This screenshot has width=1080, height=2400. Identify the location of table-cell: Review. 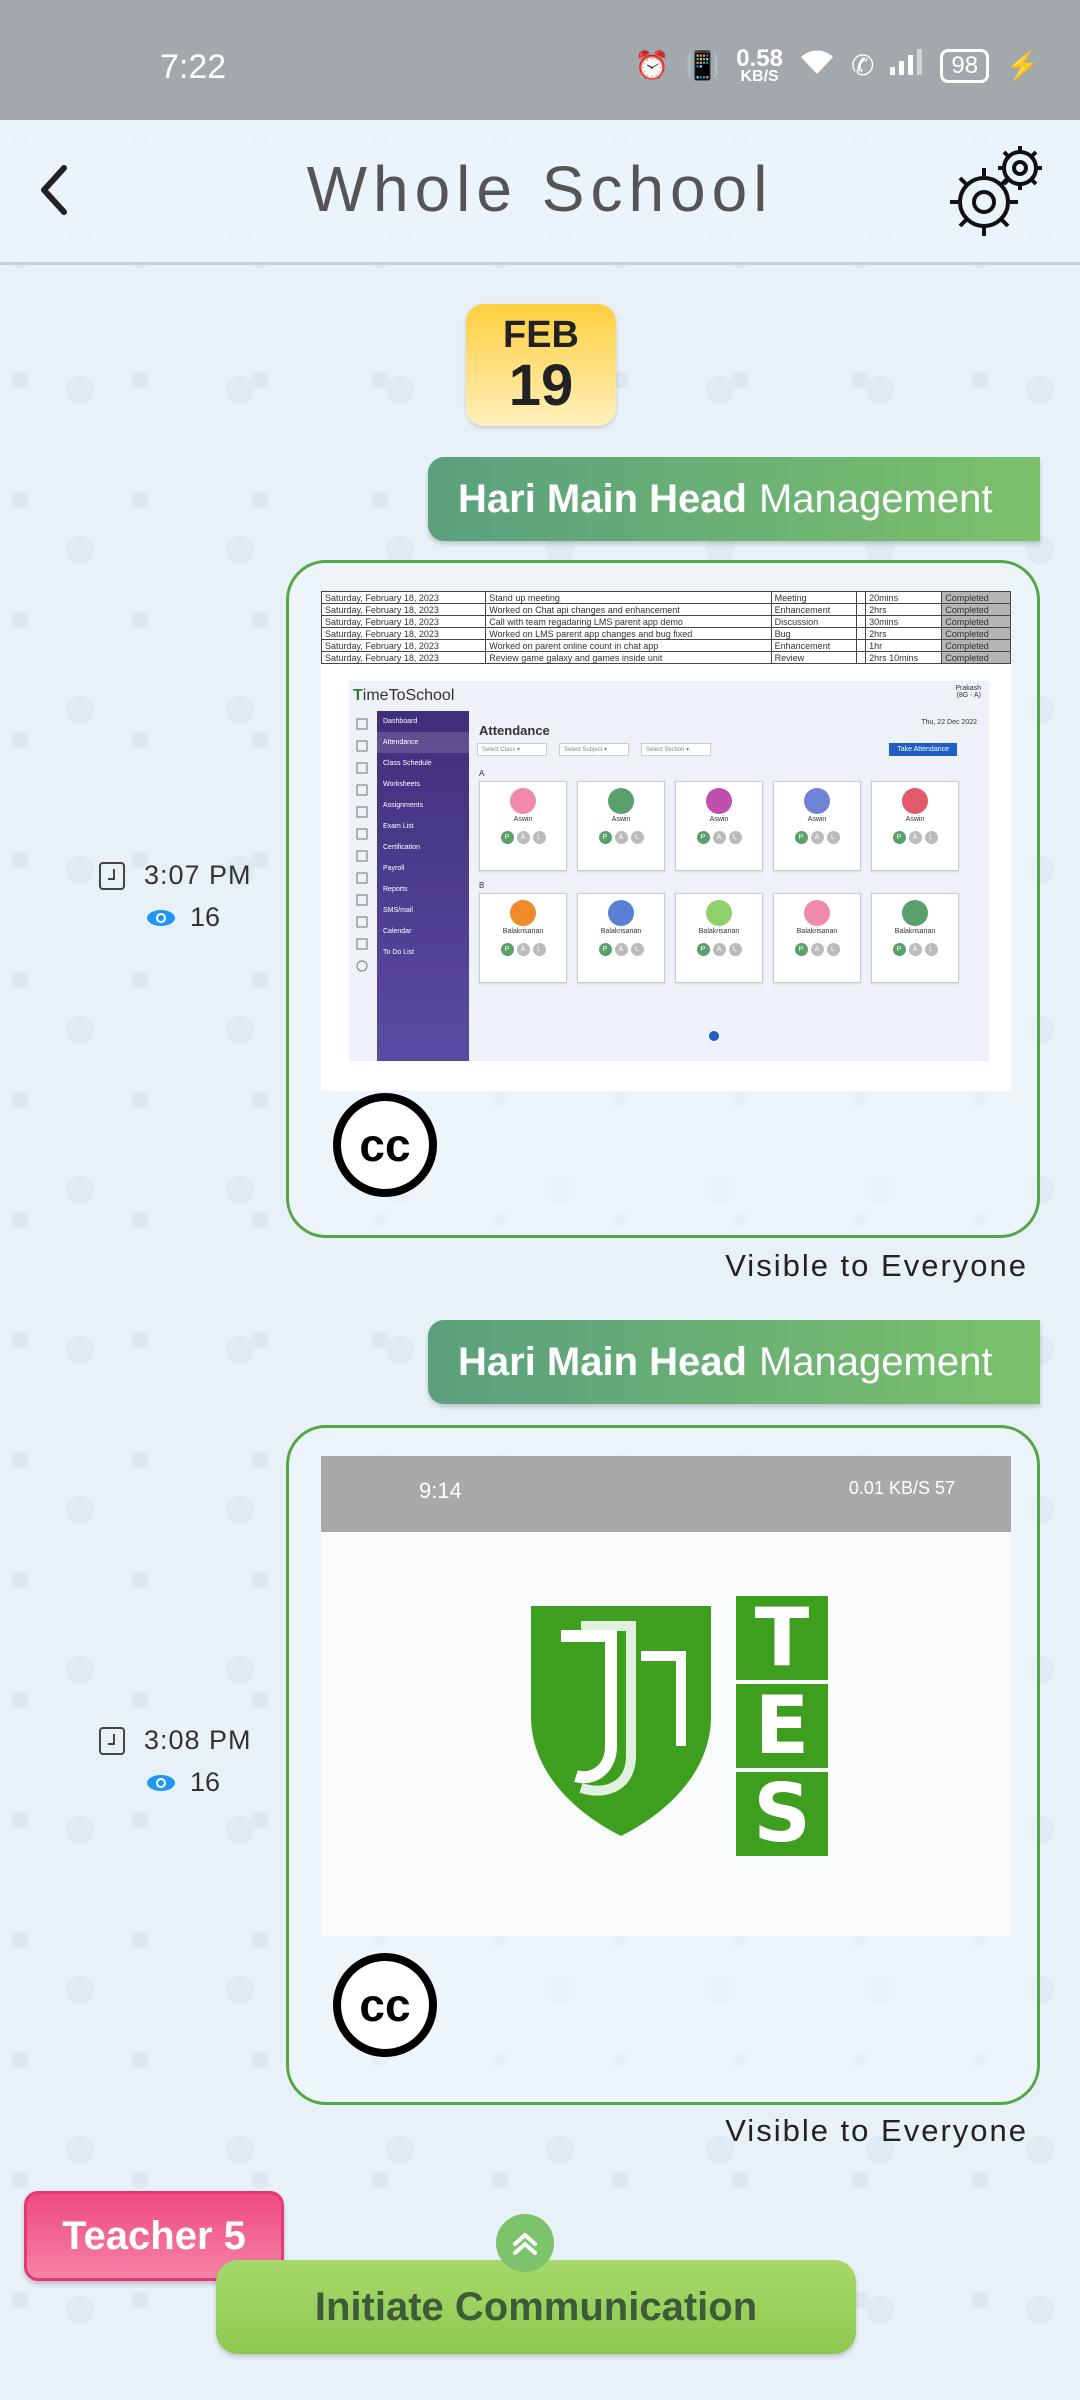
(813, 657).